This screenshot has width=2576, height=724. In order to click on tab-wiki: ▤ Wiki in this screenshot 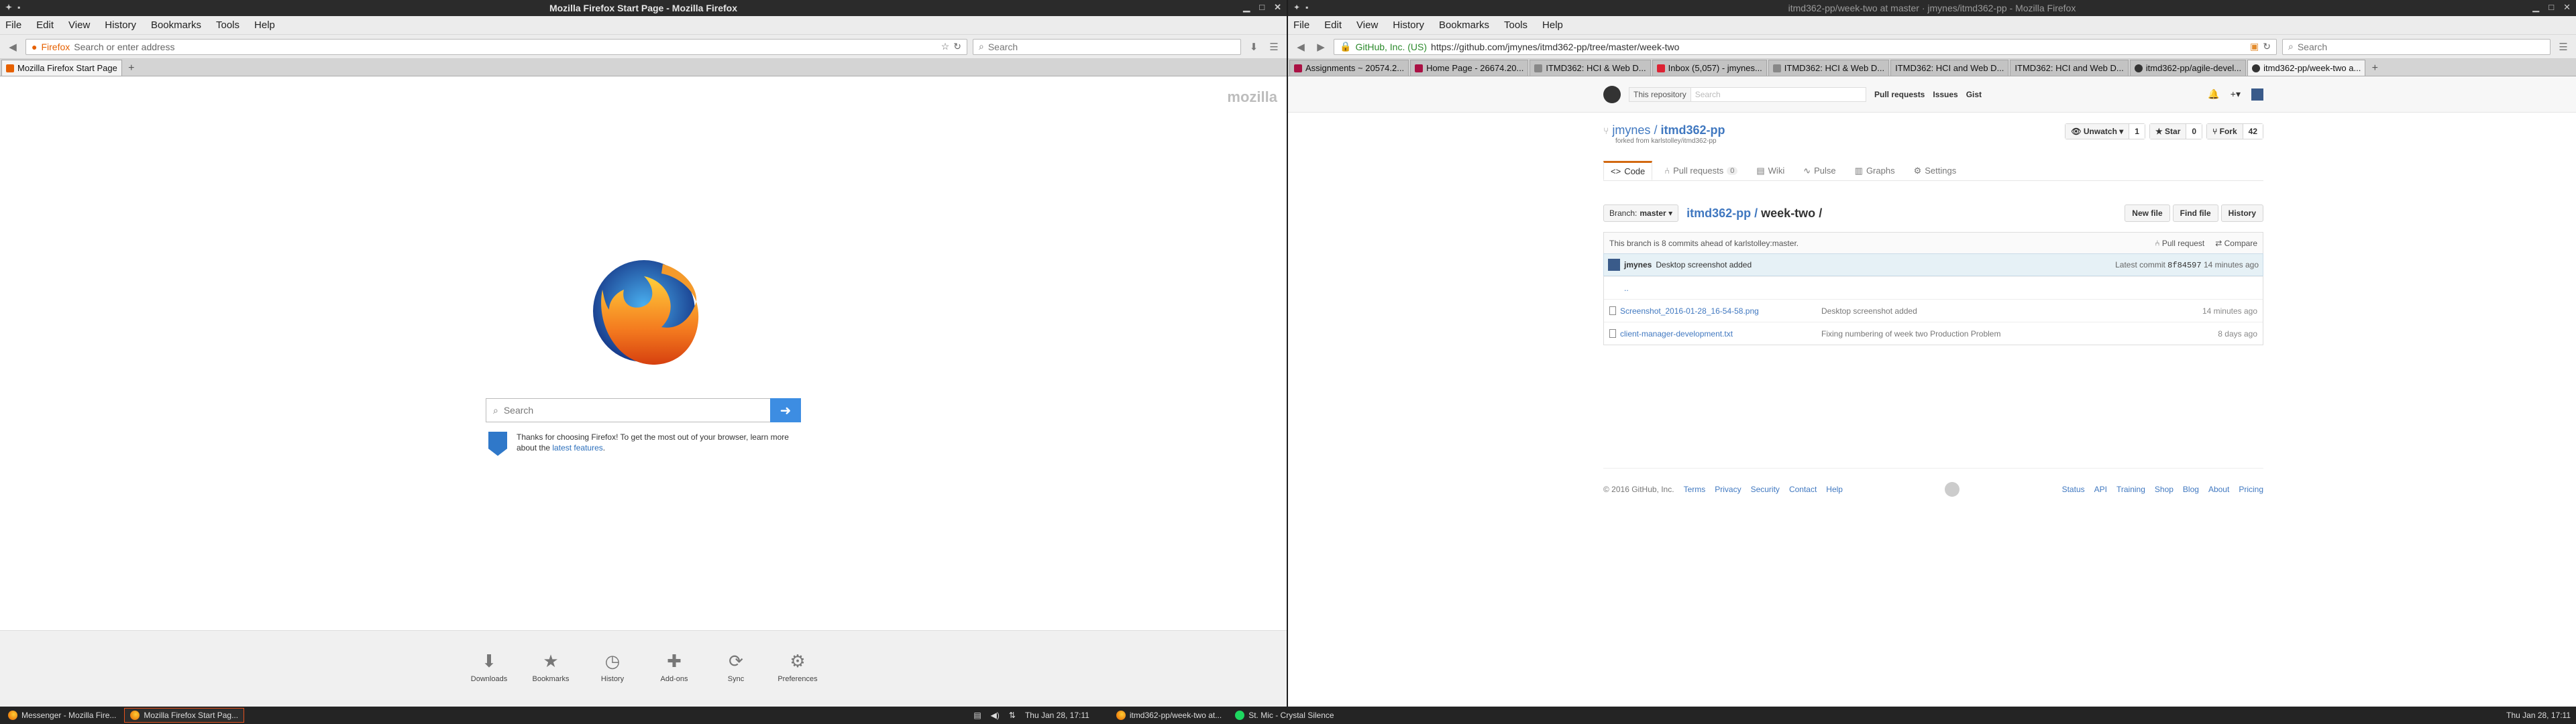, I will do `click(1770, 170)`.